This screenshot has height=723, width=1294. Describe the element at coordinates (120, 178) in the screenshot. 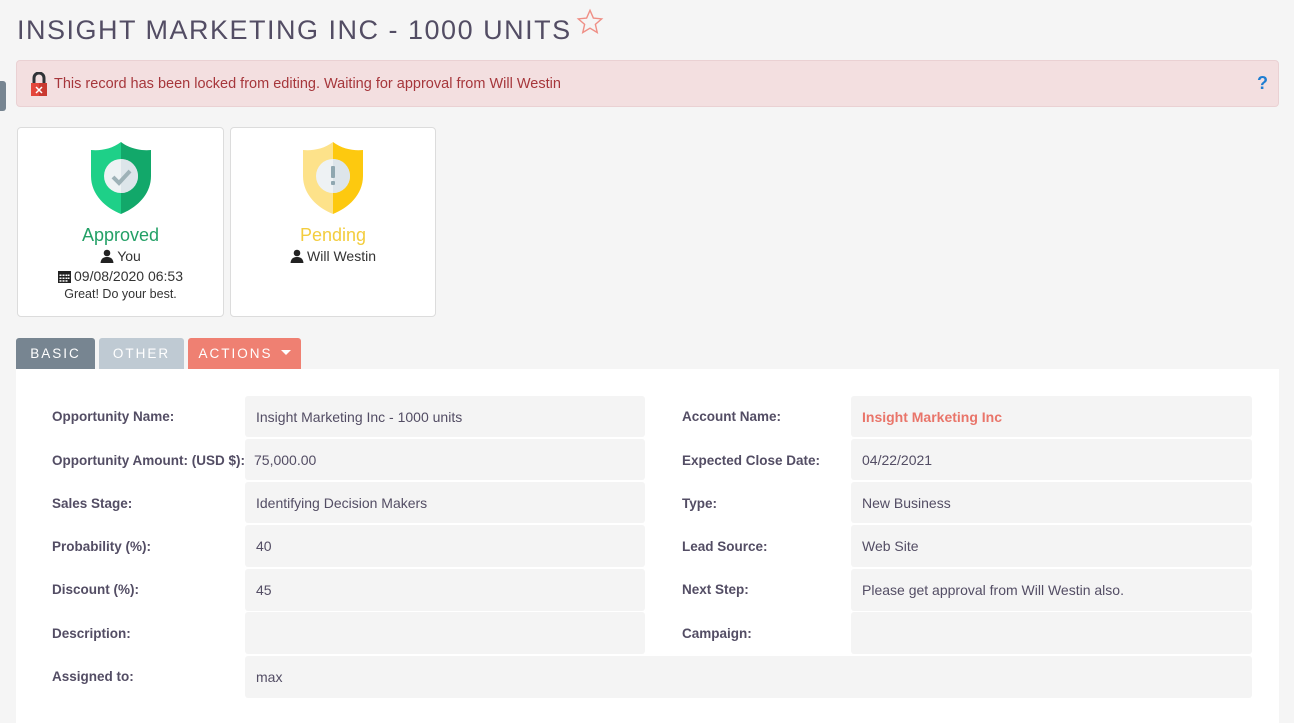

I see `shield-check-icon` at that location.